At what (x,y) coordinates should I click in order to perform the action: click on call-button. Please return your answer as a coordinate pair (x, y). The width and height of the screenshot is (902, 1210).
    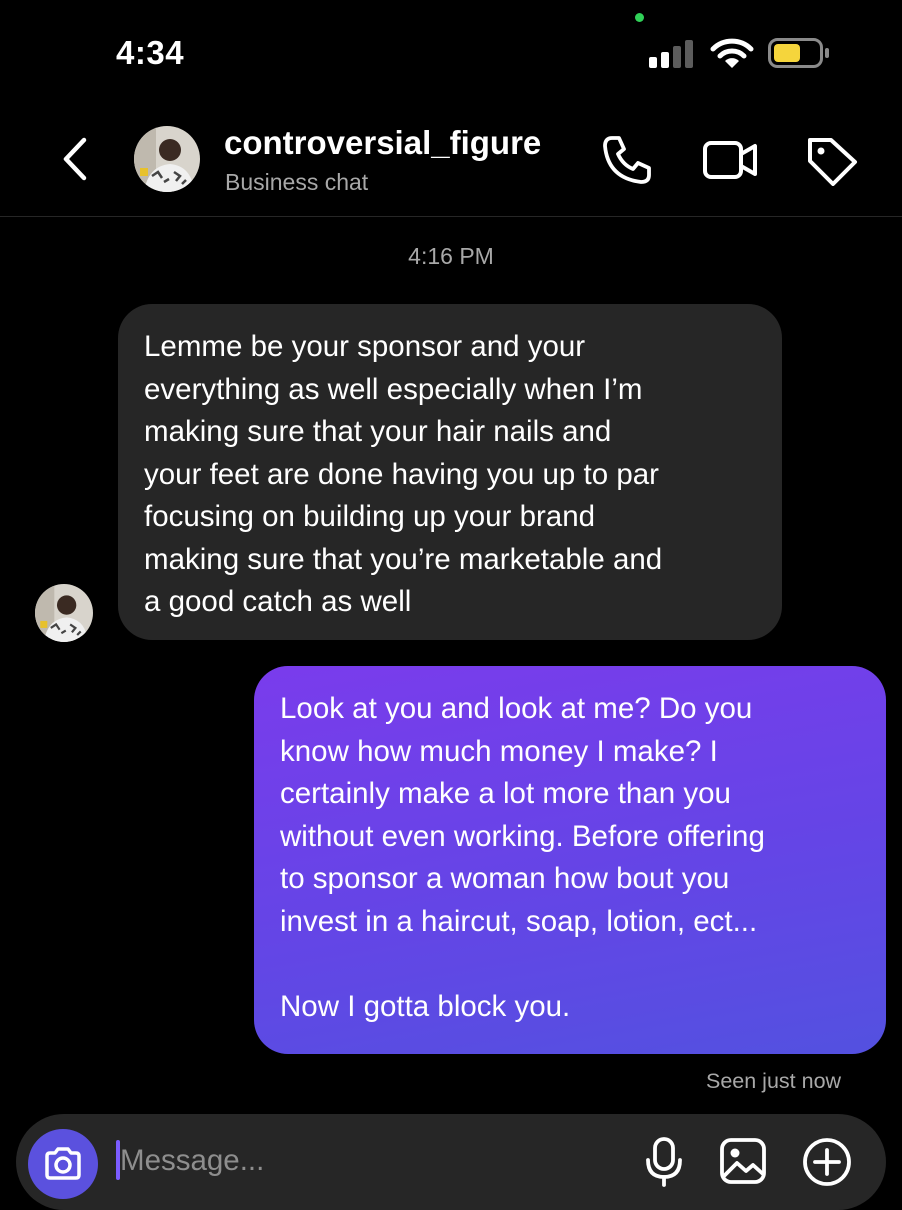
    Looking at the image, I should click on (627, 160).